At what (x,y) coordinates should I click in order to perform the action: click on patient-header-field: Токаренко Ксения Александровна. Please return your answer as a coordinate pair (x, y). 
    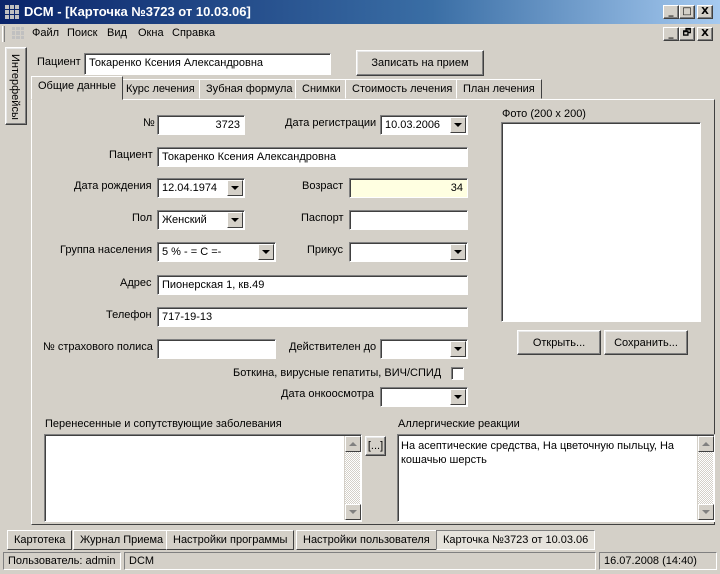
    Looking at the image, I should click on (207, 64).